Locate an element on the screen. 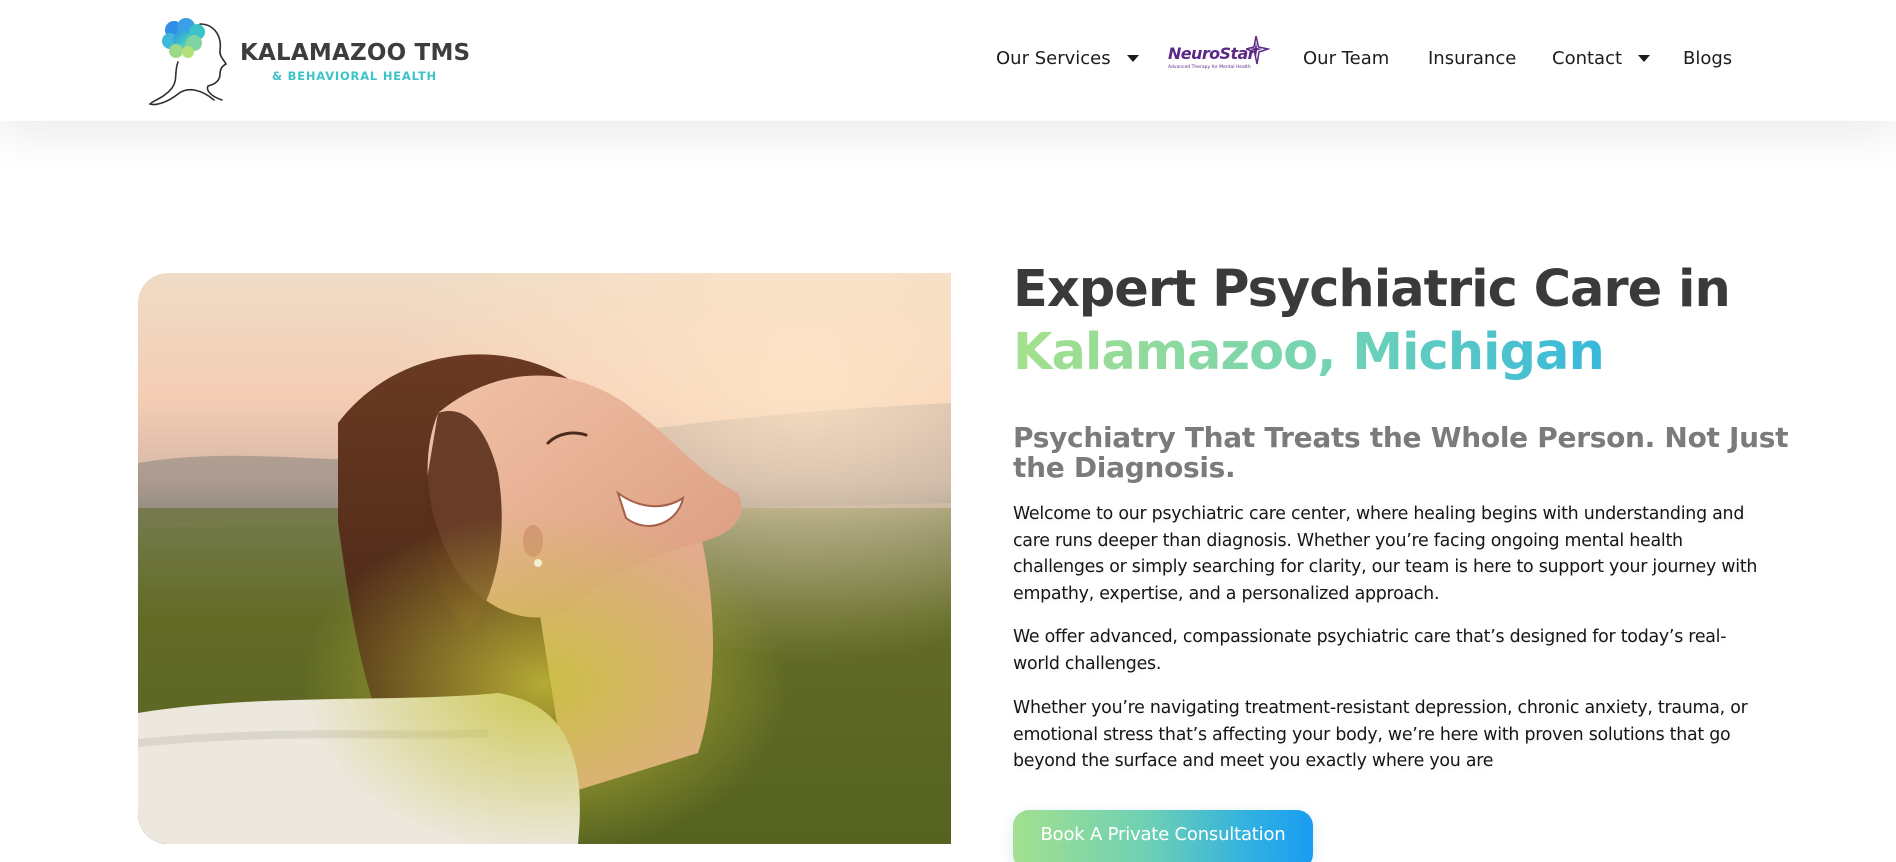 The height and width of the screenshot is (862, 1896). nav-label: Our Team is located at coordinates (1346, 58).